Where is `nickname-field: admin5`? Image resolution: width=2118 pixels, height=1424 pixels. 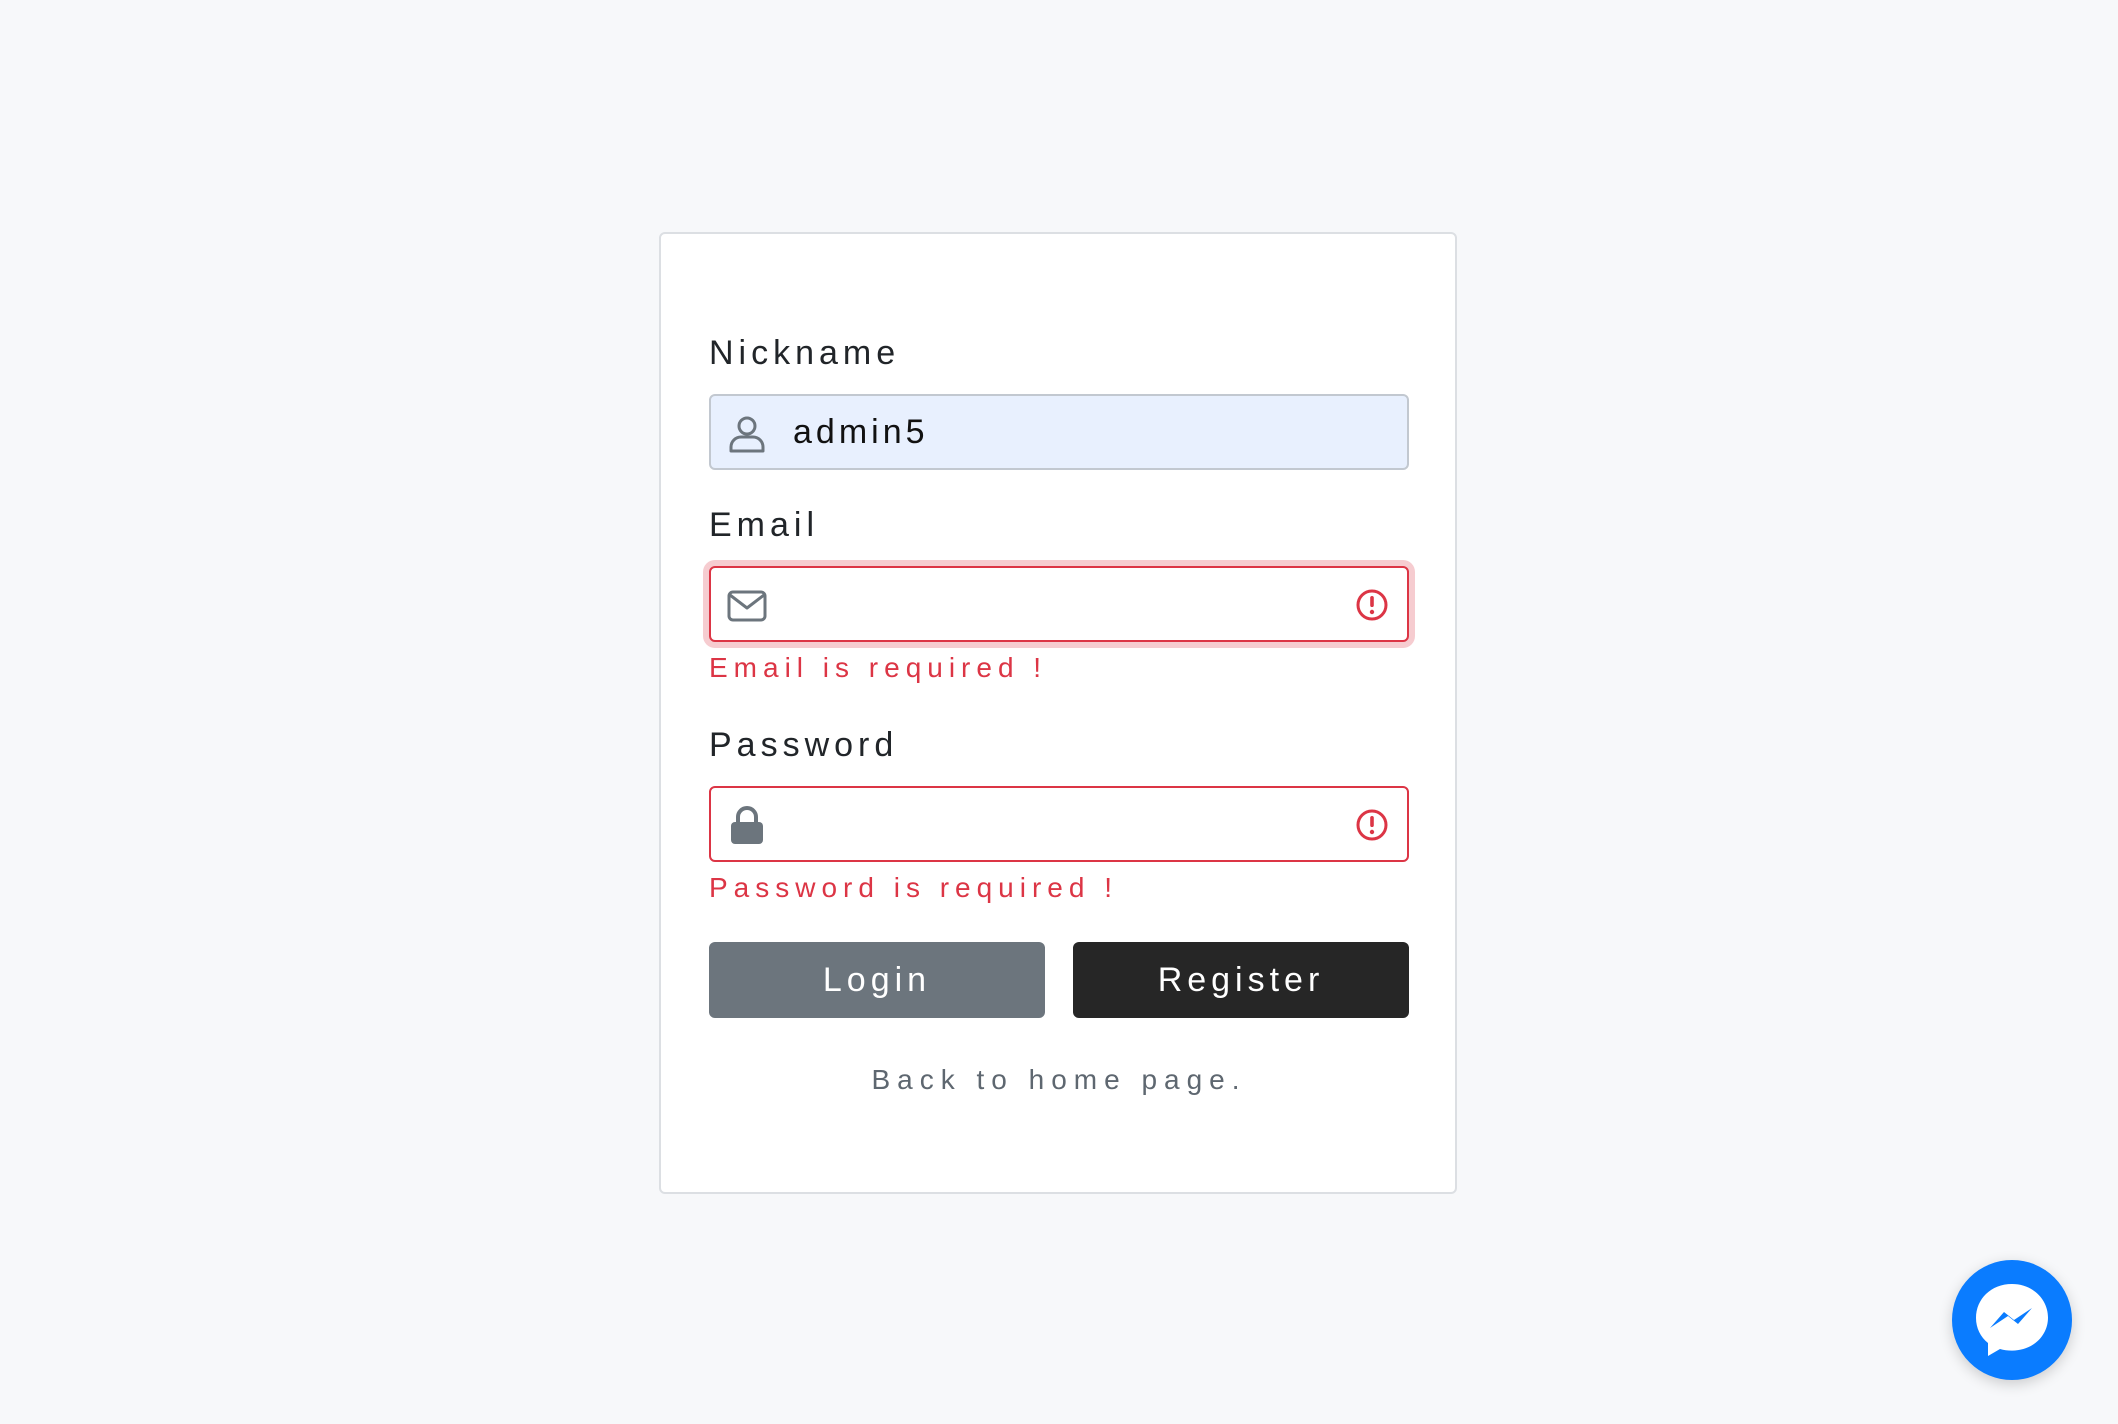 nickname-field: admin5 is located at coordinates (1059, 432).